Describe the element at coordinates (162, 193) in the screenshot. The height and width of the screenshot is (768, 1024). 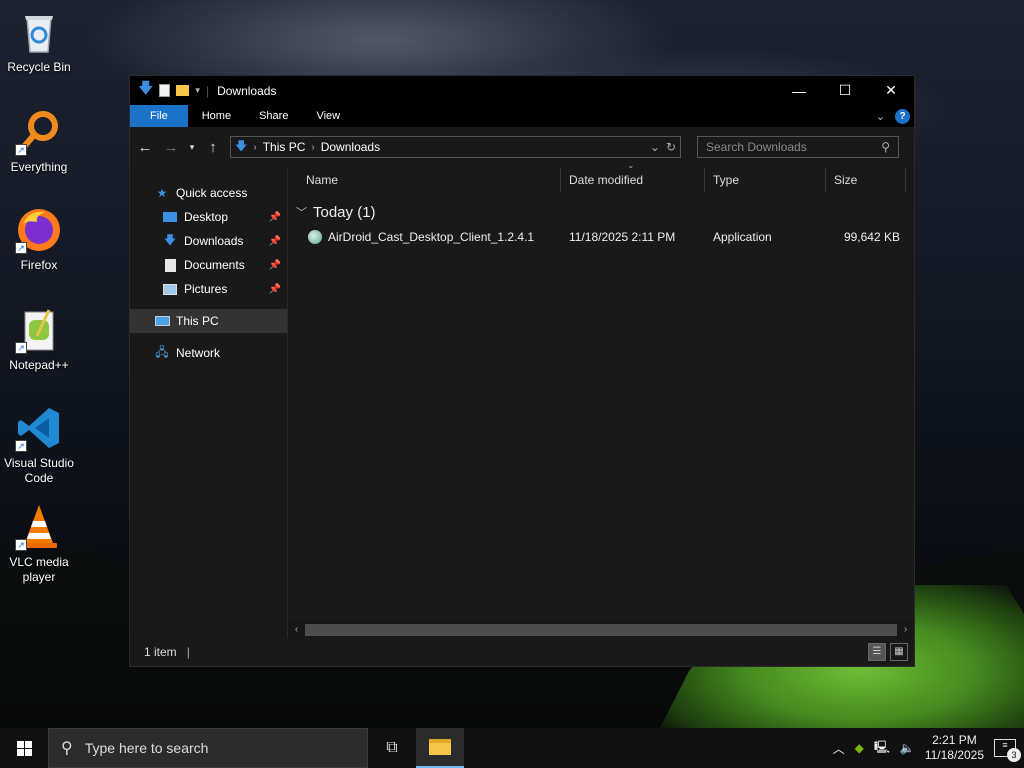
I see `star-icon: ★` at that location.